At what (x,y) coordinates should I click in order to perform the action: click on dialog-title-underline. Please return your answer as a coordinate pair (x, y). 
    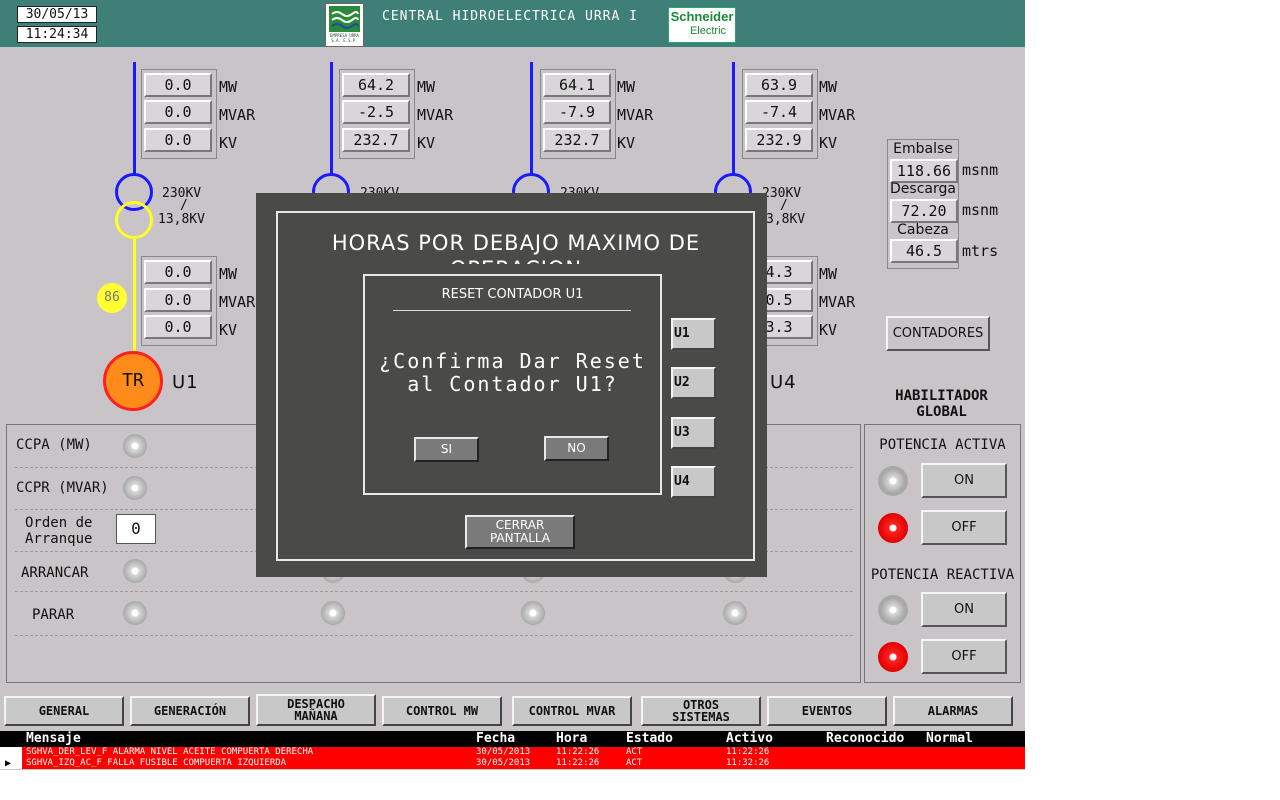
    Looking at the image, I should click on (512, 310).